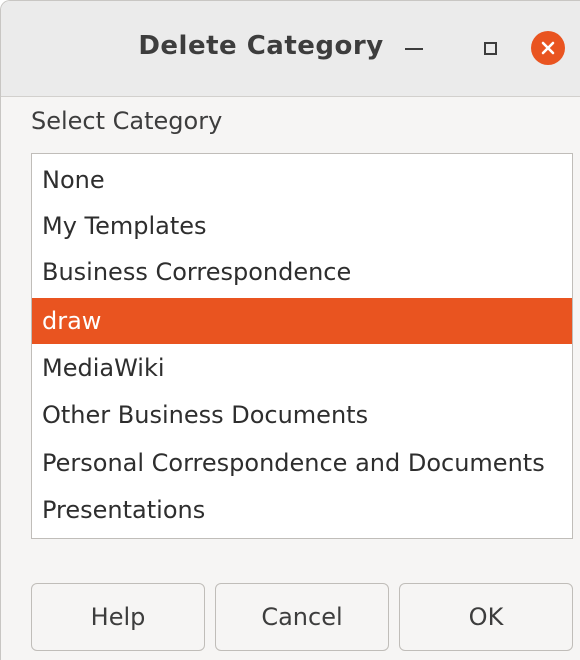 The image size is (580, 660). Describe the element at coordinates (486, 617) in the screenshot. I see `ok-button: OK` at that location.